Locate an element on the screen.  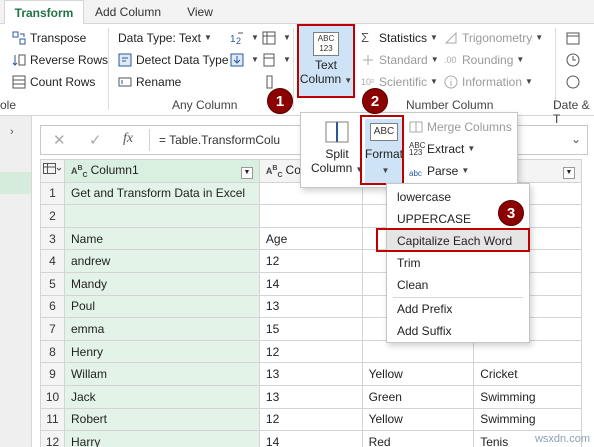
rename-button: Rename is located at coordinates (149, 82).